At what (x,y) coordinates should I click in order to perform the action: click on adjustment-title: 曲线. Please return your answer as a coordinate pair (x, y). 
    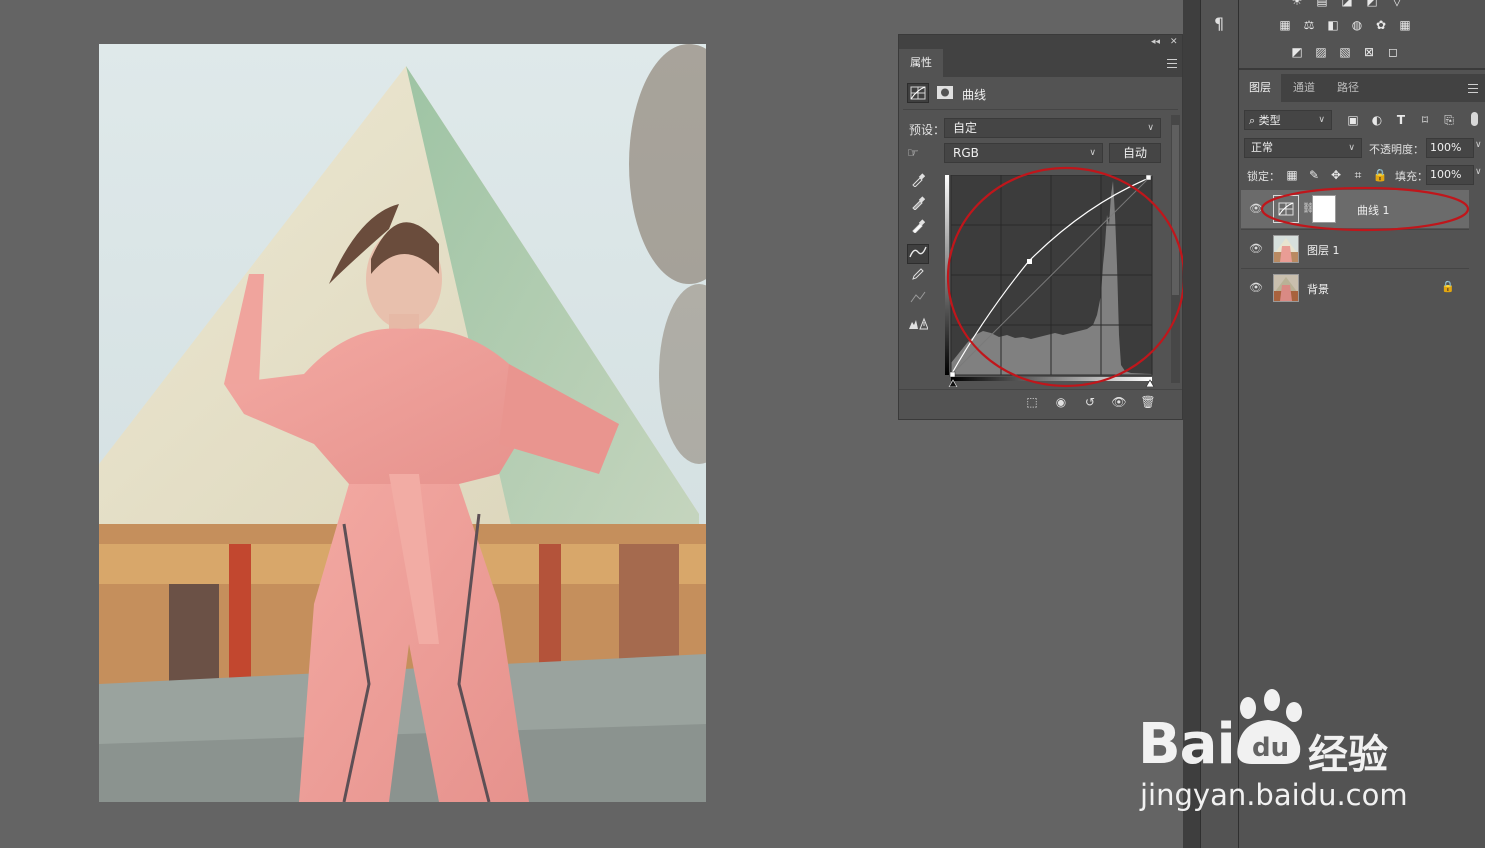
    Looking at the image, I should click on (974, 95).